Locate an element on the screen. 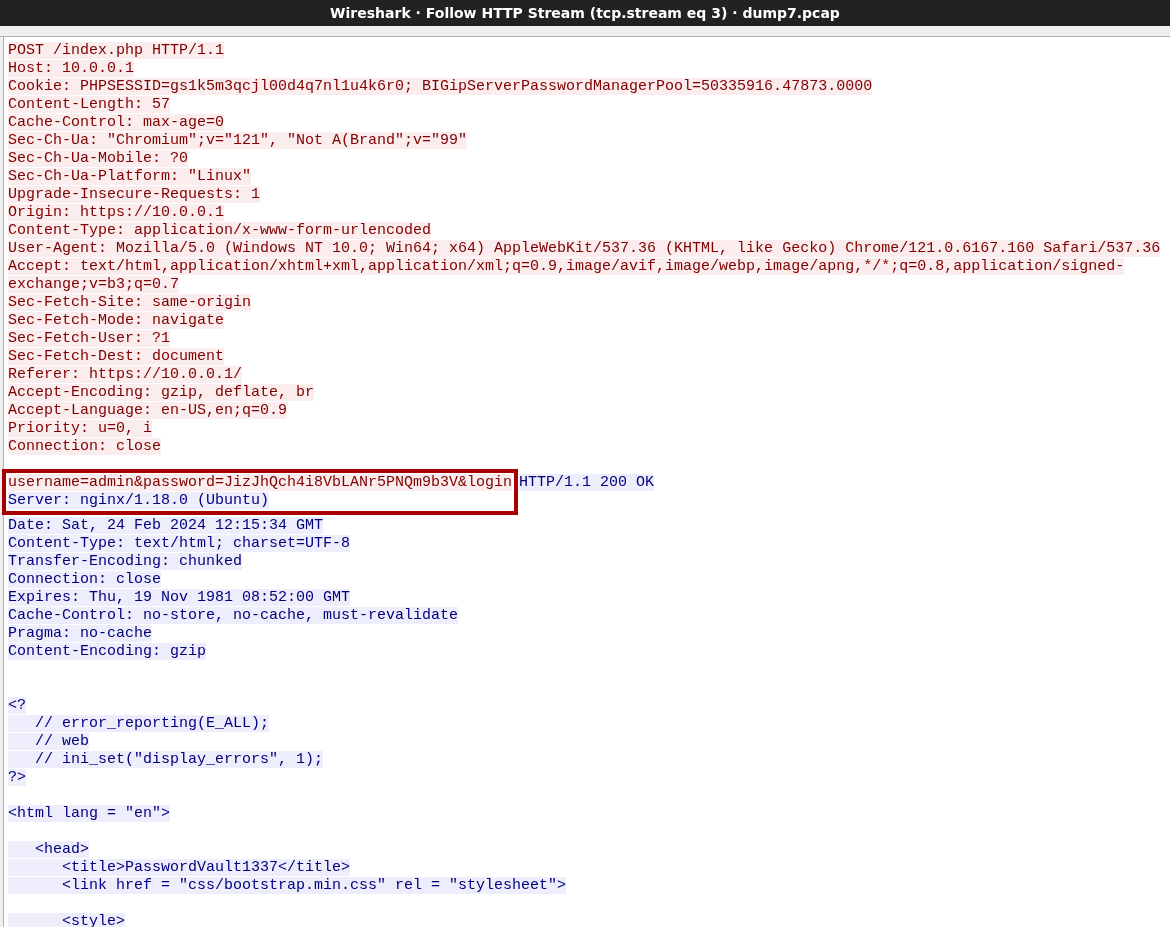 This screenshot has height=927, width=1170. stream-text: <title>PasswordVault1337</title> is located at coordinates (179, 867).